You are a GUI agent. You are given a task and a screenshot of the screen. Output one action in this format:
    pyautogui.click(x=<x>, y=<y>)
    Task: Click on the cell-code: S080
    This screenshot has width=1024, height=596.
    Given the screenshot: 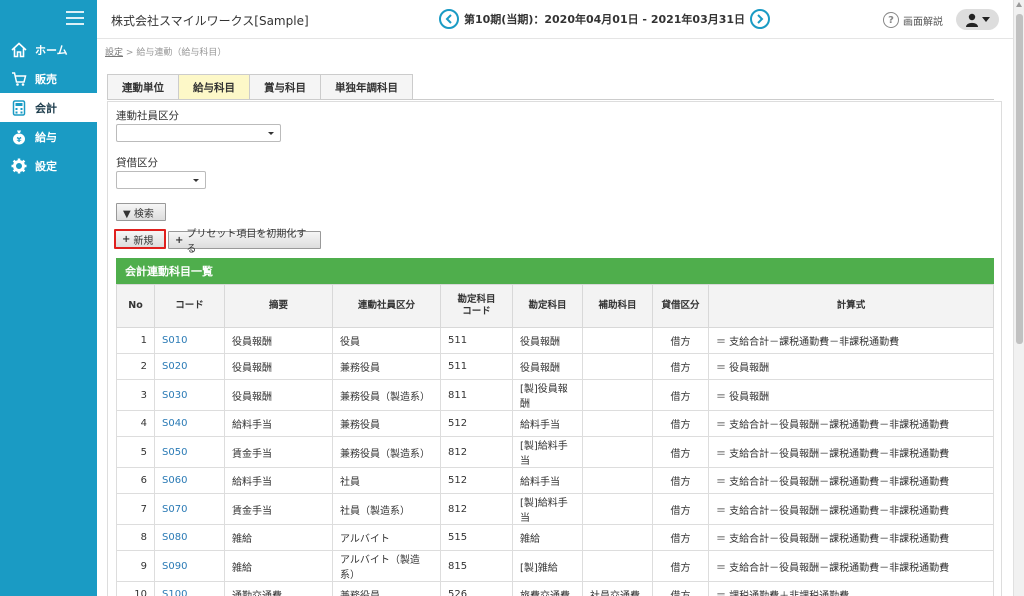 What is the action you would take?
    pyautogui.click(x=189, y=537)
    